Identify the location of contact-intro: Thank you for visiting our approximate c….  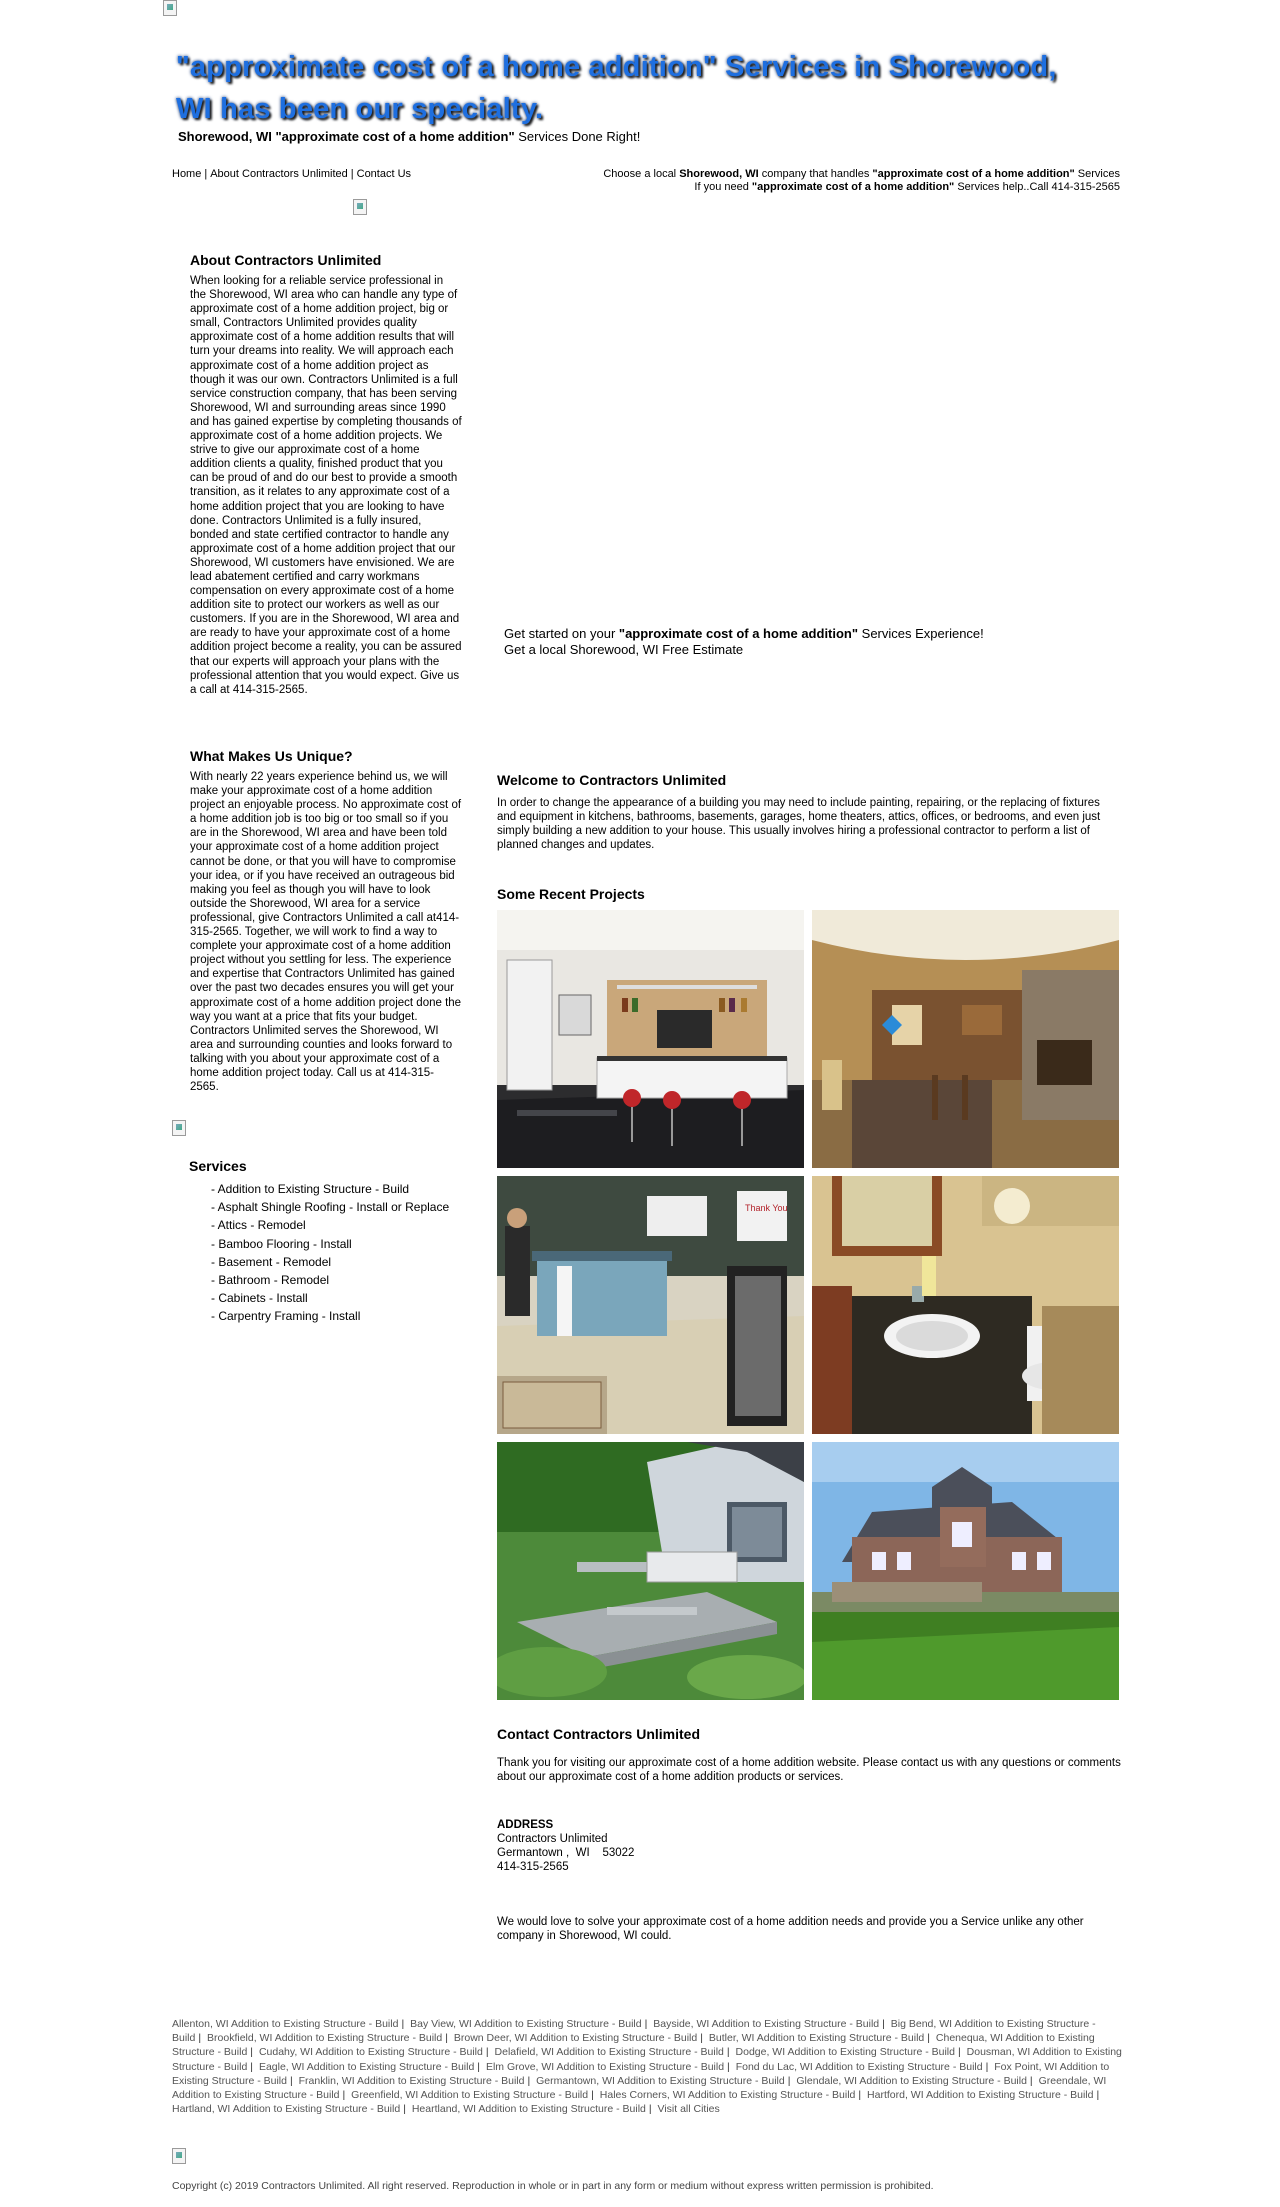
(809, 1770).